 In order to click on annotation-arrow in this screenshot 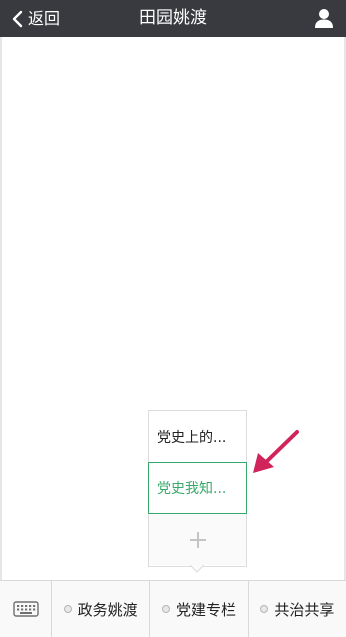, I will do `click(276, 451)`.